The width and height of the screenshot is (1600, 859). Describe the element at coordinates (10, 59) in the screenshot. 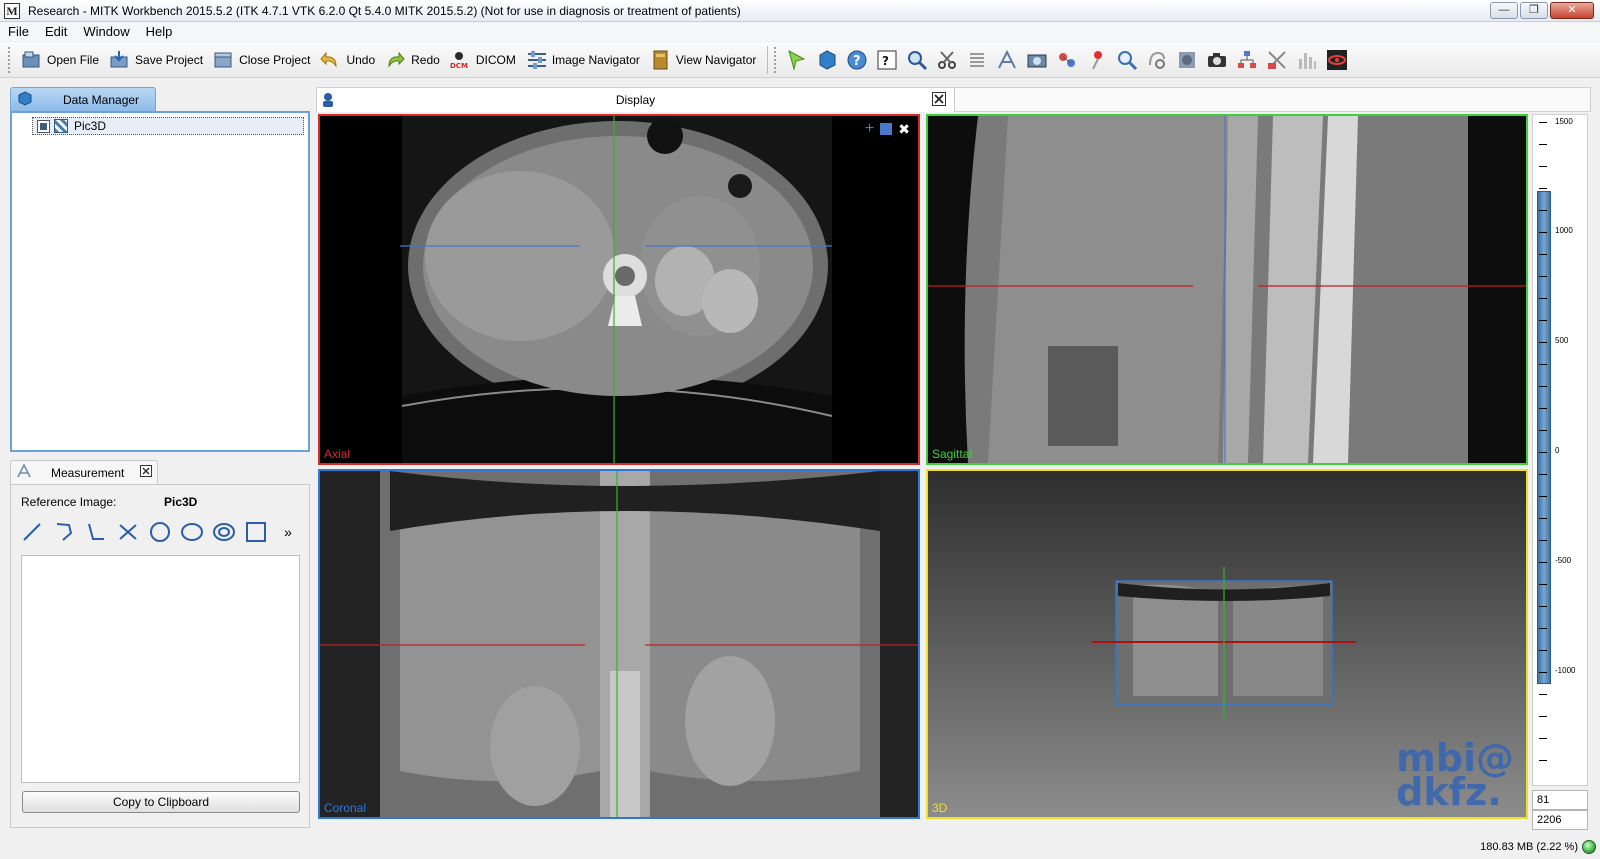

I see `toolbar-grip` at that location.